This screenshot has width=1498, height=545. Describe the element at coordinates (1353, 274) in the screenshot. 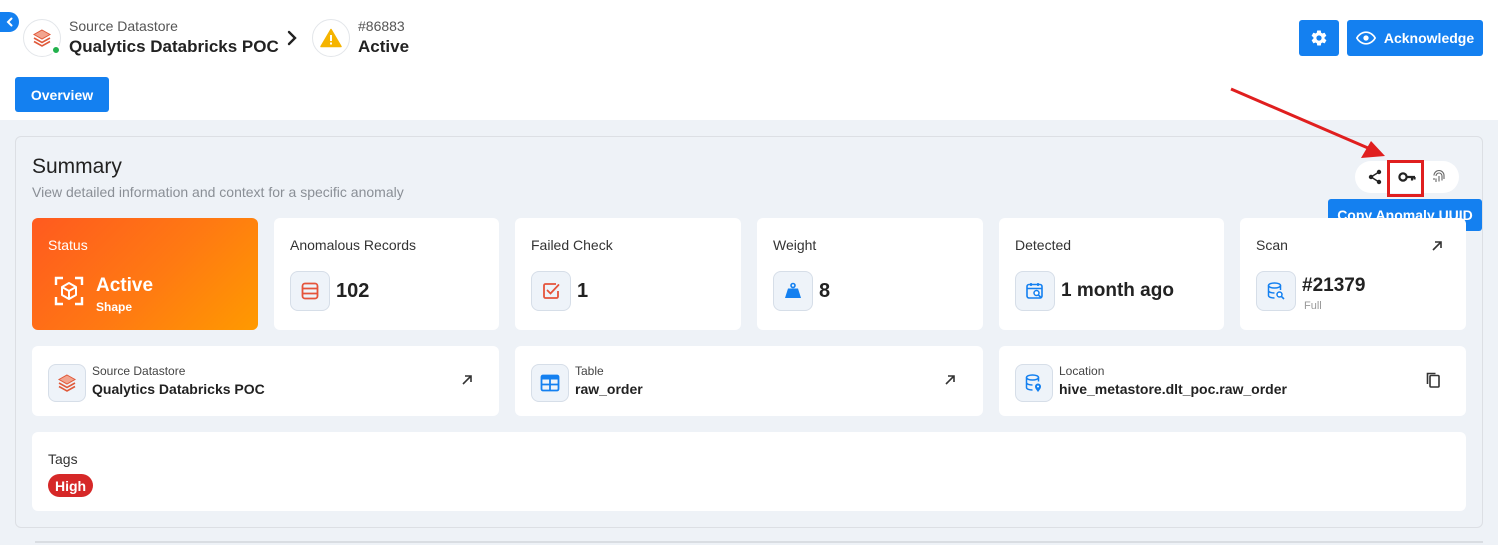

I see `scan-card: Scan #21379 Full` at that location.